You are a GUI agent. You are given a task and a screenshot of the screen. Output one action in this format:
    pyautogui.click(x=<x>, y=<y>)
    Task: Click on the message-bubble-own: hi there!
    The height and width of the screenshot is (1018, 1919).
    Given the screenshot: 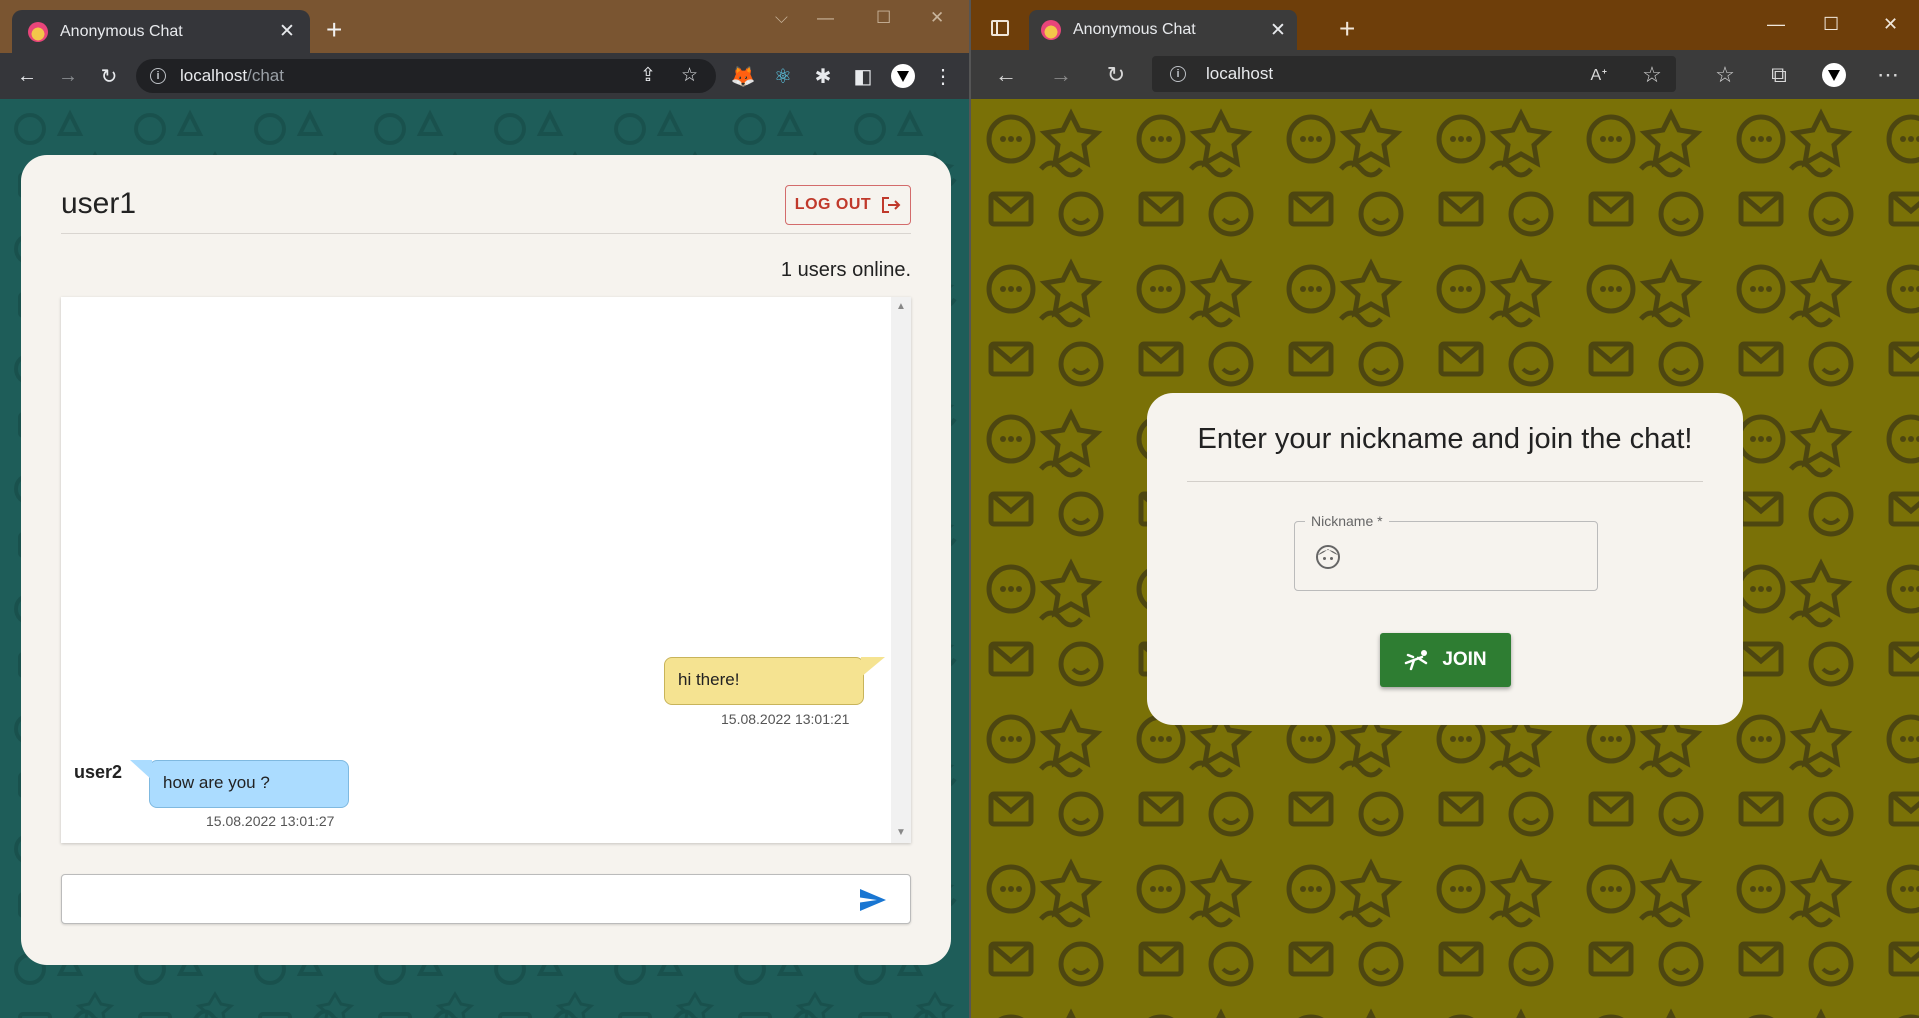 What is the action you would take?
    pyautogui.click(x=774, y=681)
    